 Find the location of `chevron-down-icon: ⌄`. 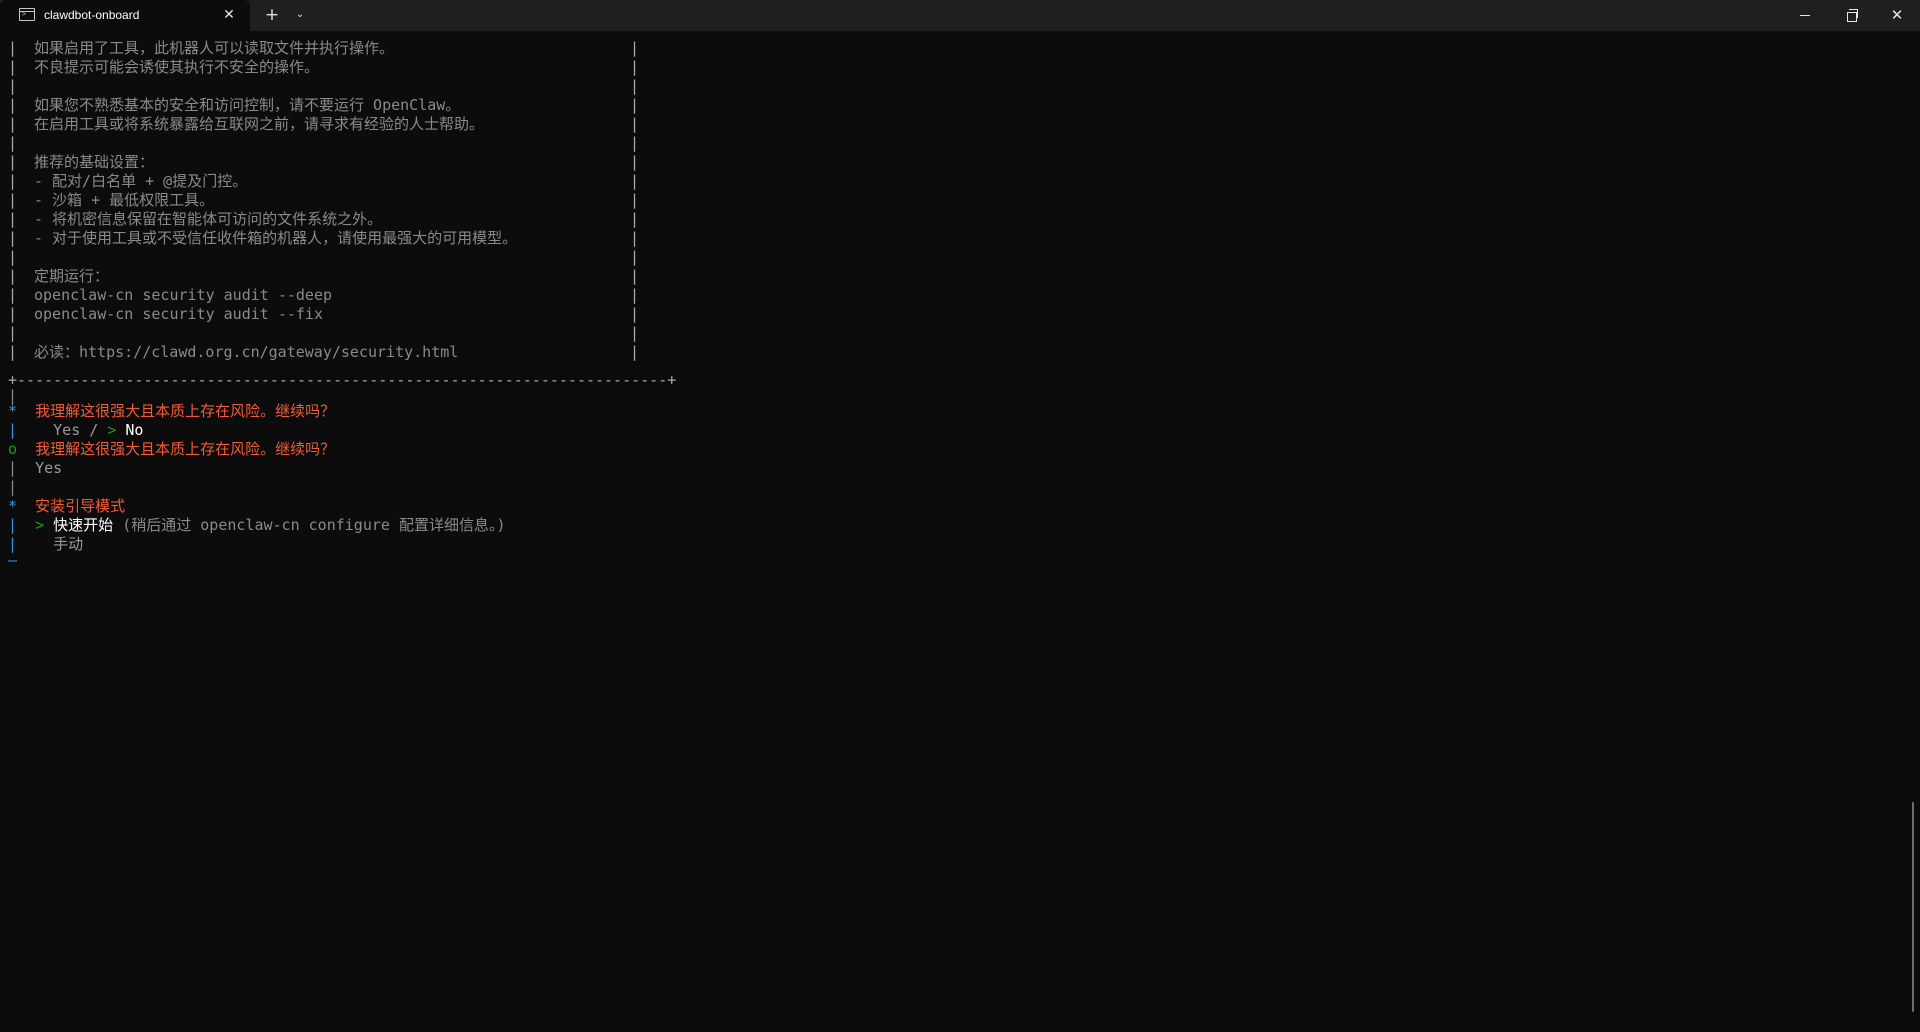

chevron-down-icon: ⌄ is located at coordinates (300, 15).